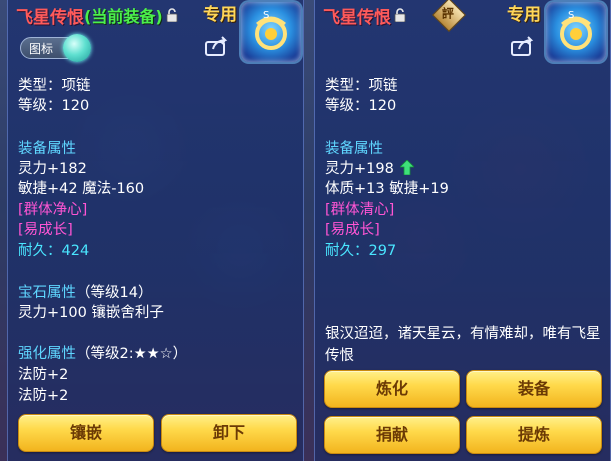 The width and height of the screenshot is (611, 461). I want to click on attr-line-2: 敏捷+42 魔法-160, so click(81, 189).